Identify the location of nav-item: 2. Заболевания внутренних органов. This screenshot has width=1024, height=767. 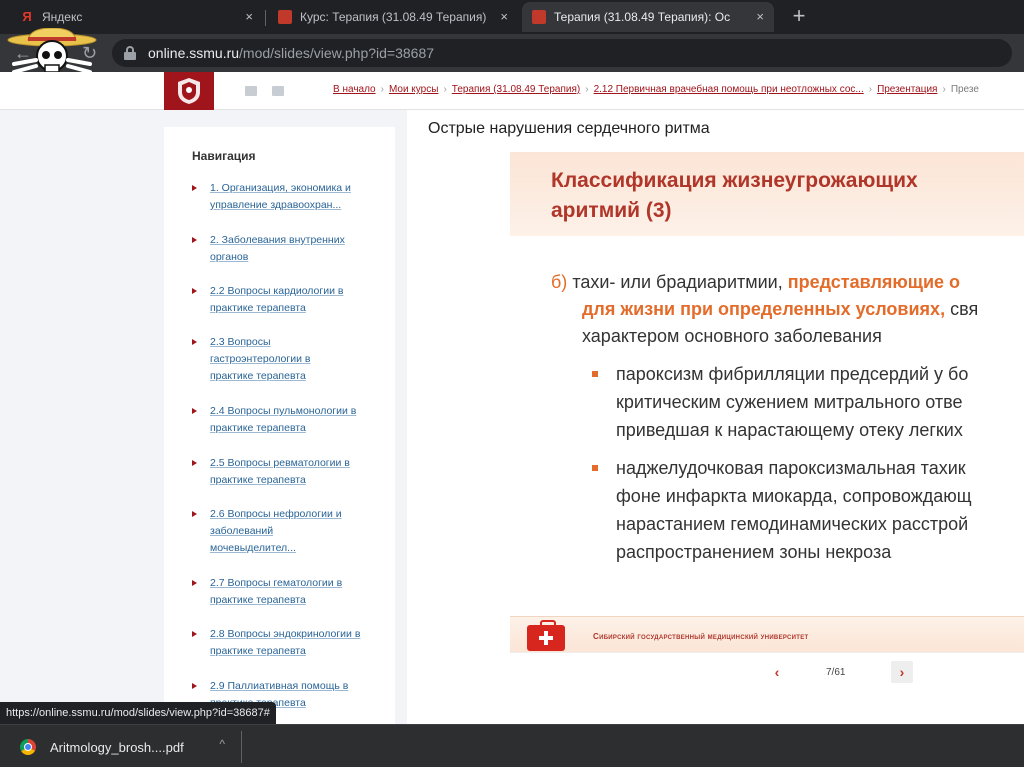
(287, 249).